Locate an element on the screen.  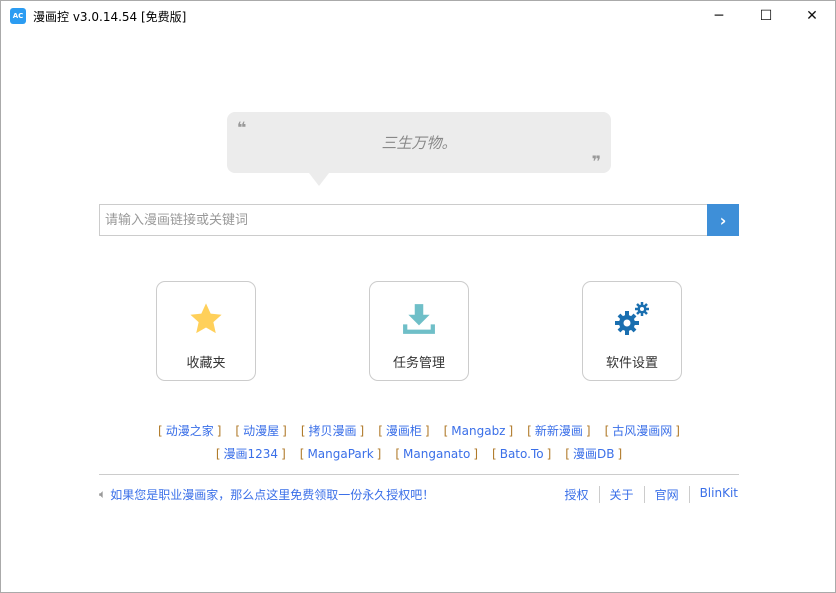
site-link-label: 新新漫画 is located at coordinates (558, 431).